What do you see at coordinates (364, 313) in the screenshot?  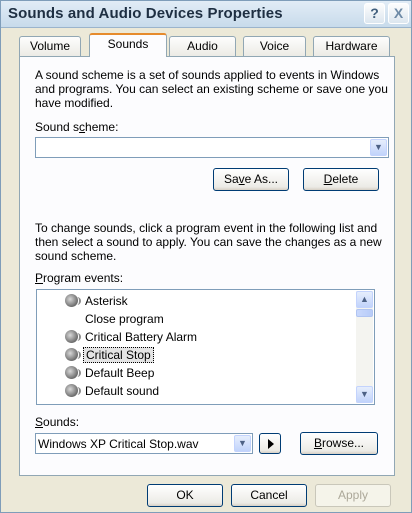 I see `scroll-thumb` at bounding box center [364, 313].